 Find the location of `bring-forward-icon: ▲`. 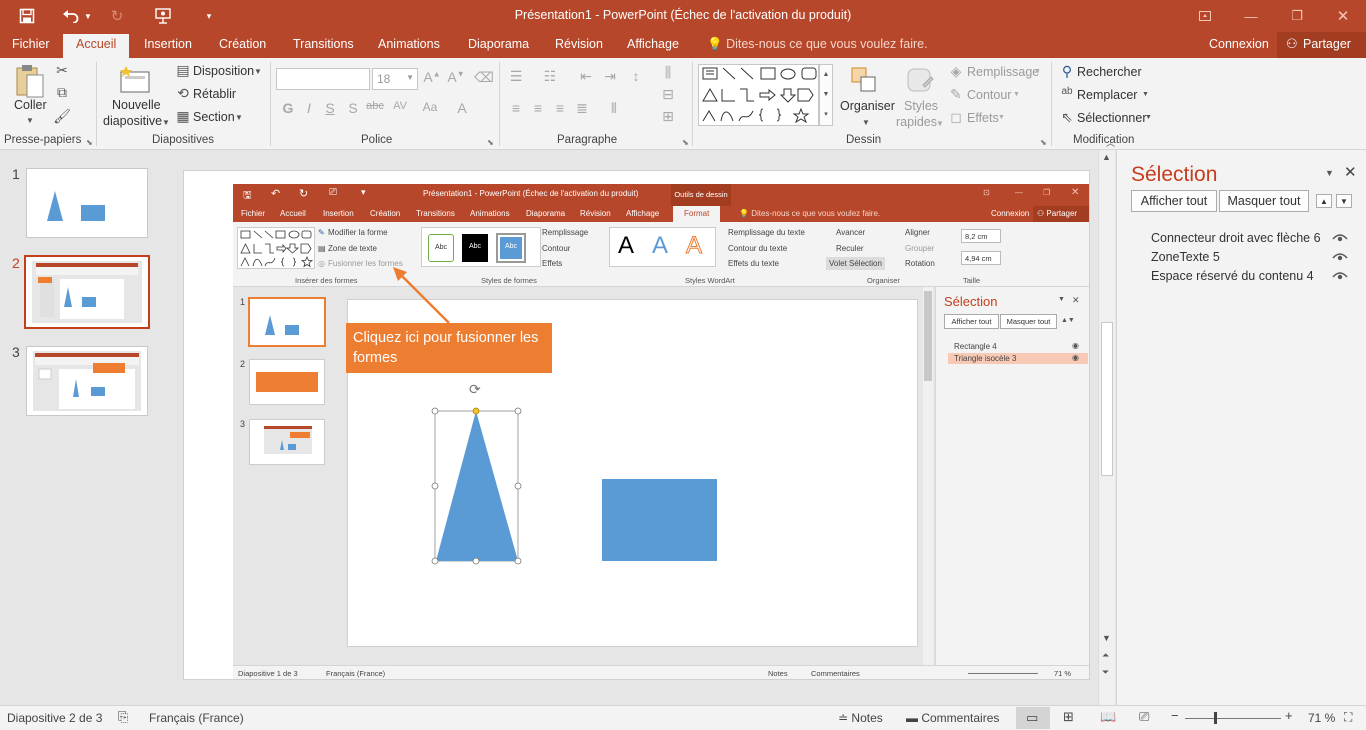

bring-forward-icon: ▲ is located at coordinates (1324, 201).